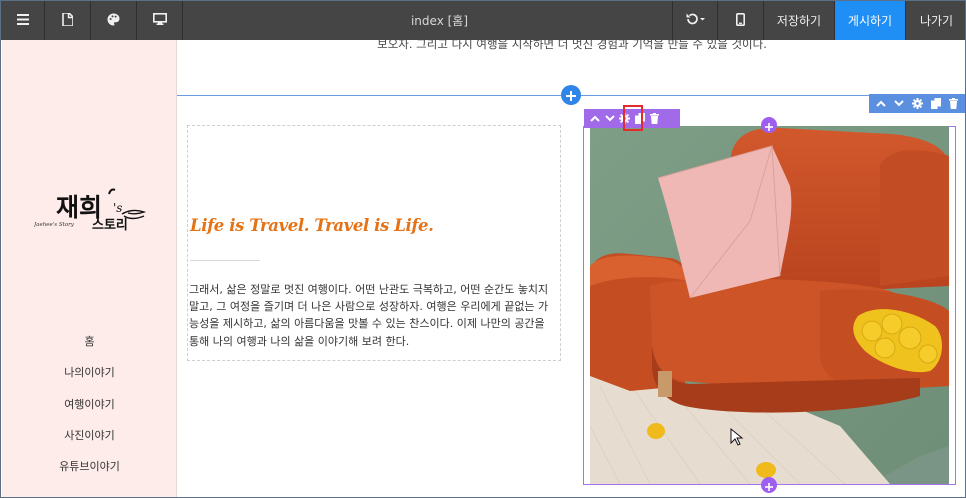 Image resolution: width=966 pixels, height=498 pixels. I want to click on mobile-icon, so click(741, 20).